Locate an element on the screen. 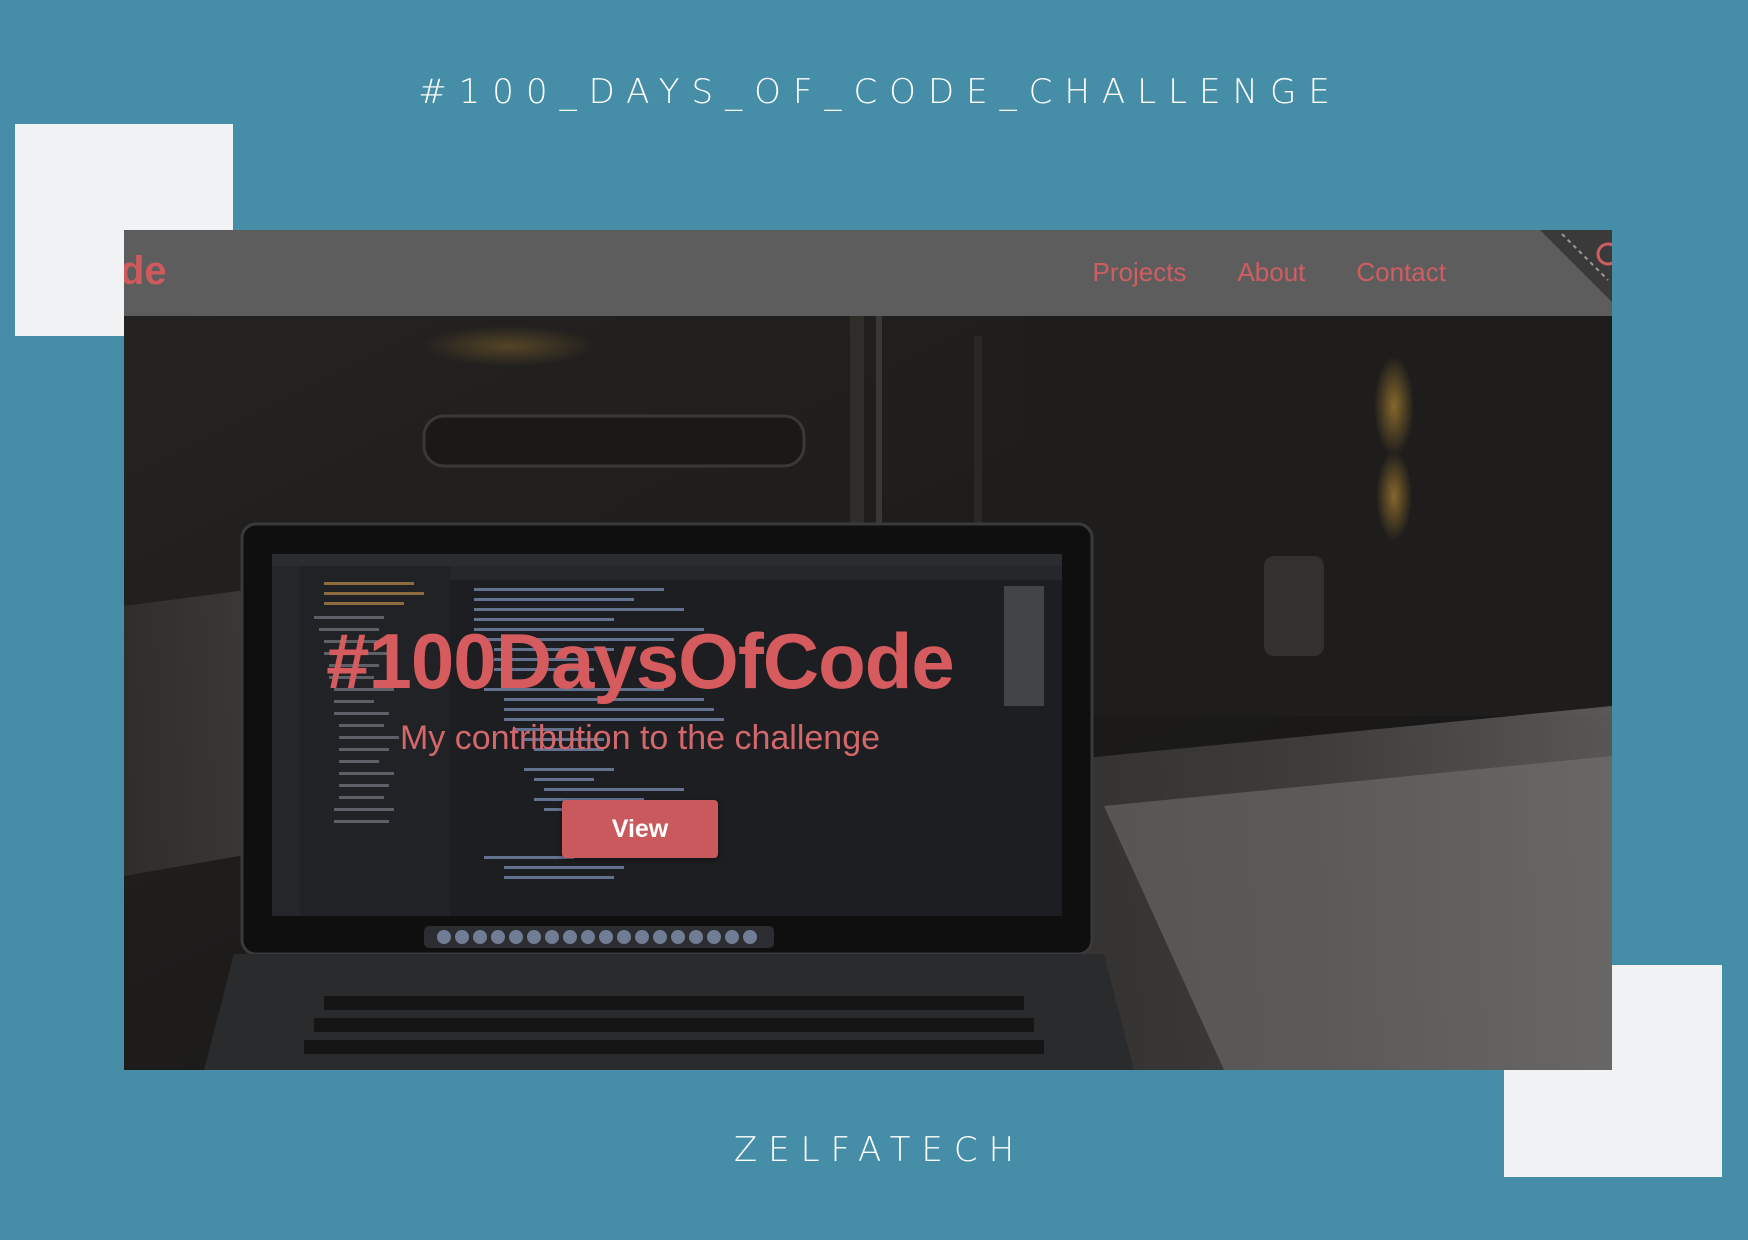  hero-title: #100DaysOfCode is located at coordinates (640, 661).